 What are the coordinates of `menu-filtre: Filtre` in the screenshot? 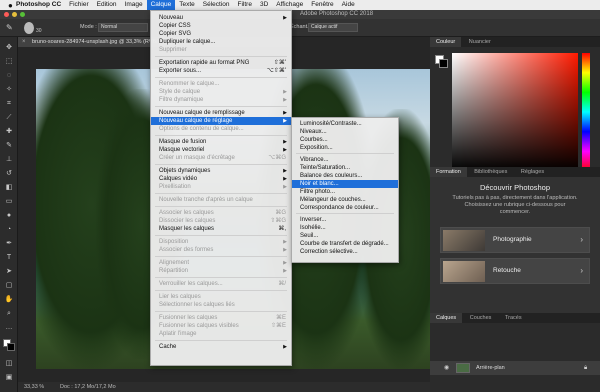 It's located at (245, 5).